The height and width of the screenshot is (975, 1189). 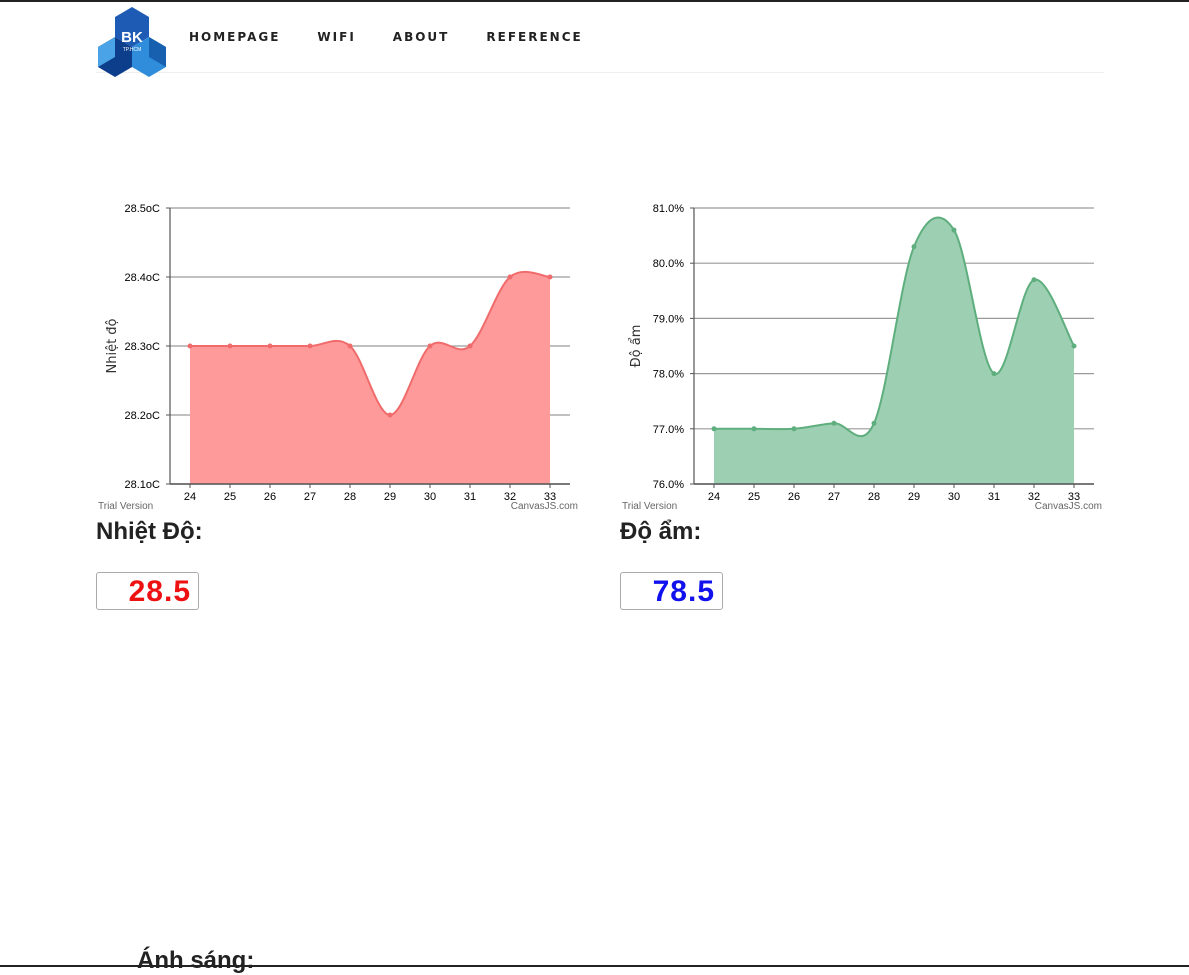 What do you see at coordinates (636, 346) in the screenshot?
I see `humidity-axis-title: Độ ẩm` at bounding box center [636, 346].